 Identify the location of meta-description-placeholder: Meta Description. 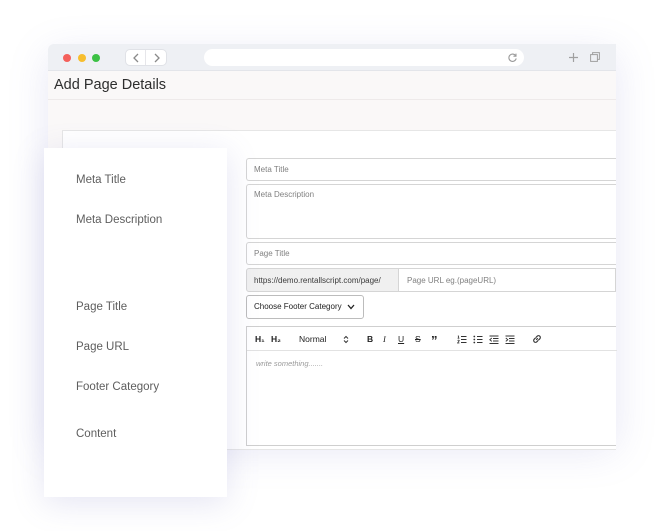
(284, 194).